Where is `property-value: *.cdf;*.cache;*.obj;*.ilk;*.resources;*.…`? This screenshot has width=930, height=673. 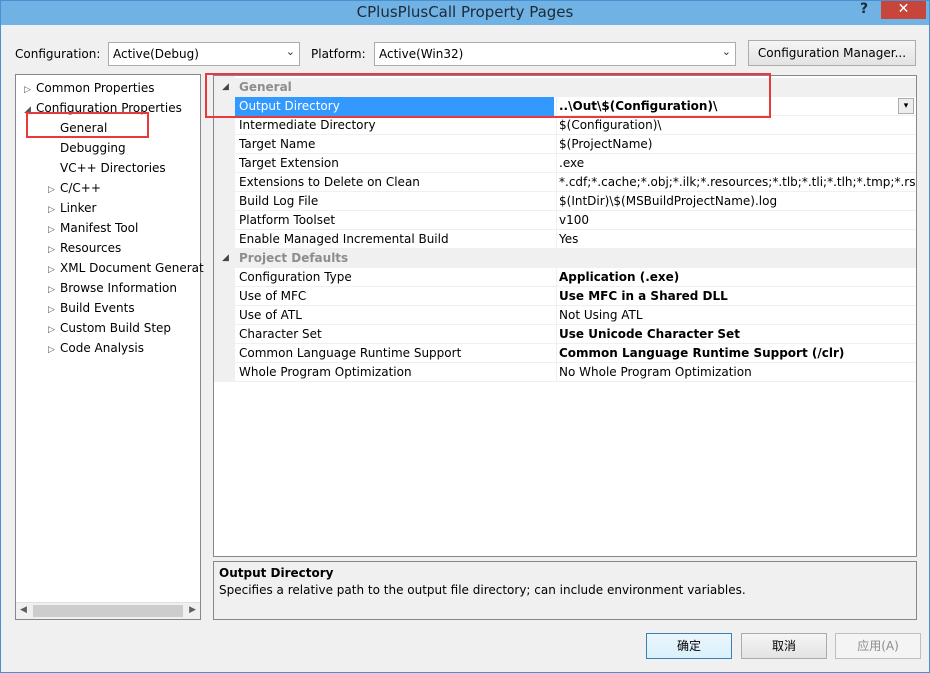 property-value: *.cdf;*.cache;*.obj;*.ilk;*.resources;*.… is located at coordinates (736, 182).